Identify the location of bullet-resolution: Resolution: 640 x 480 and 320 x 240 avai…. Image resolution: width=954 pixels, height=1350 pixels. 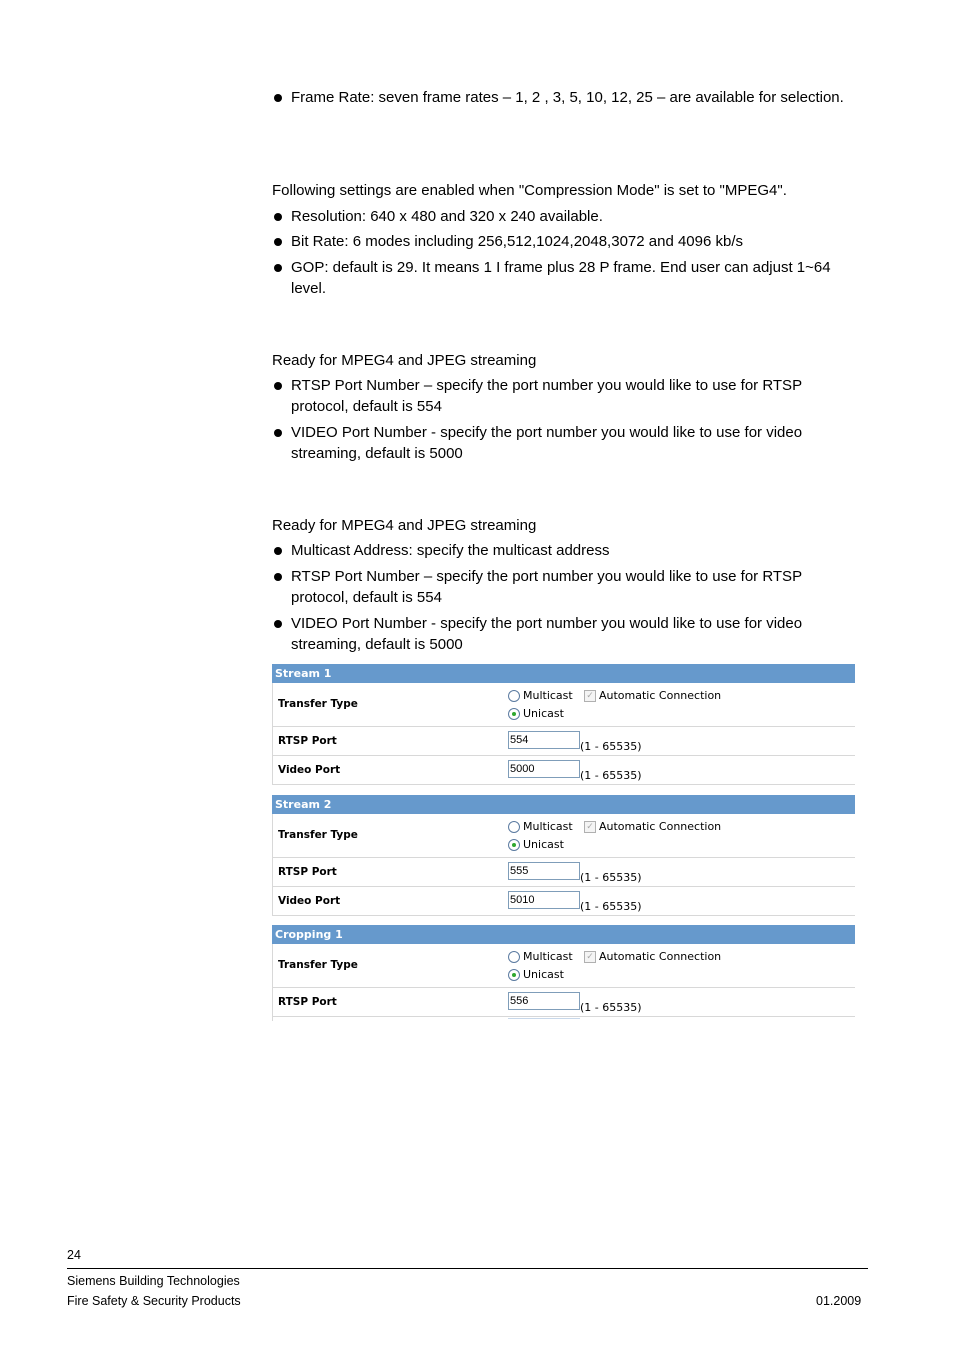
(562, 216).